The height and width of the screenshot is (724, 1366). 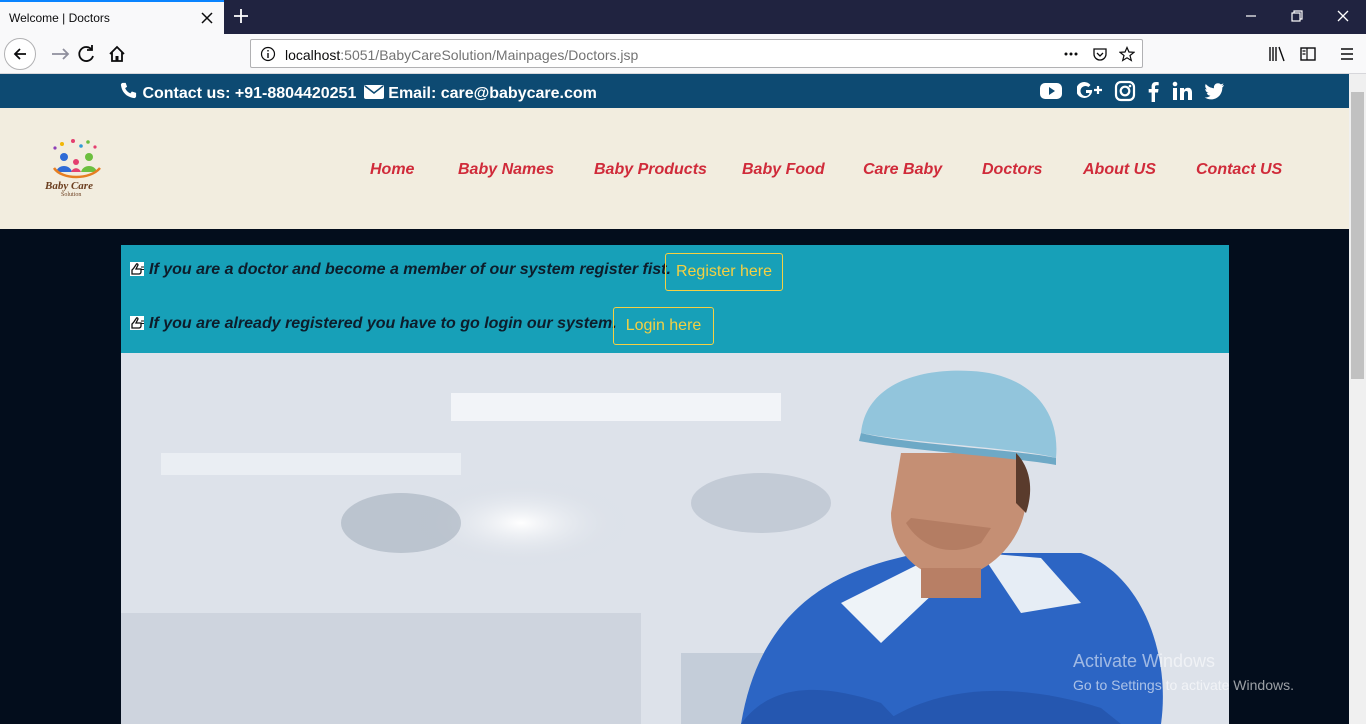 What do you see at coordinates (1183, 685) in the screenshot?
I see `activate-windows-subtitle: Go to Settings to activate Windows.` at bounding box center [1183, 685].